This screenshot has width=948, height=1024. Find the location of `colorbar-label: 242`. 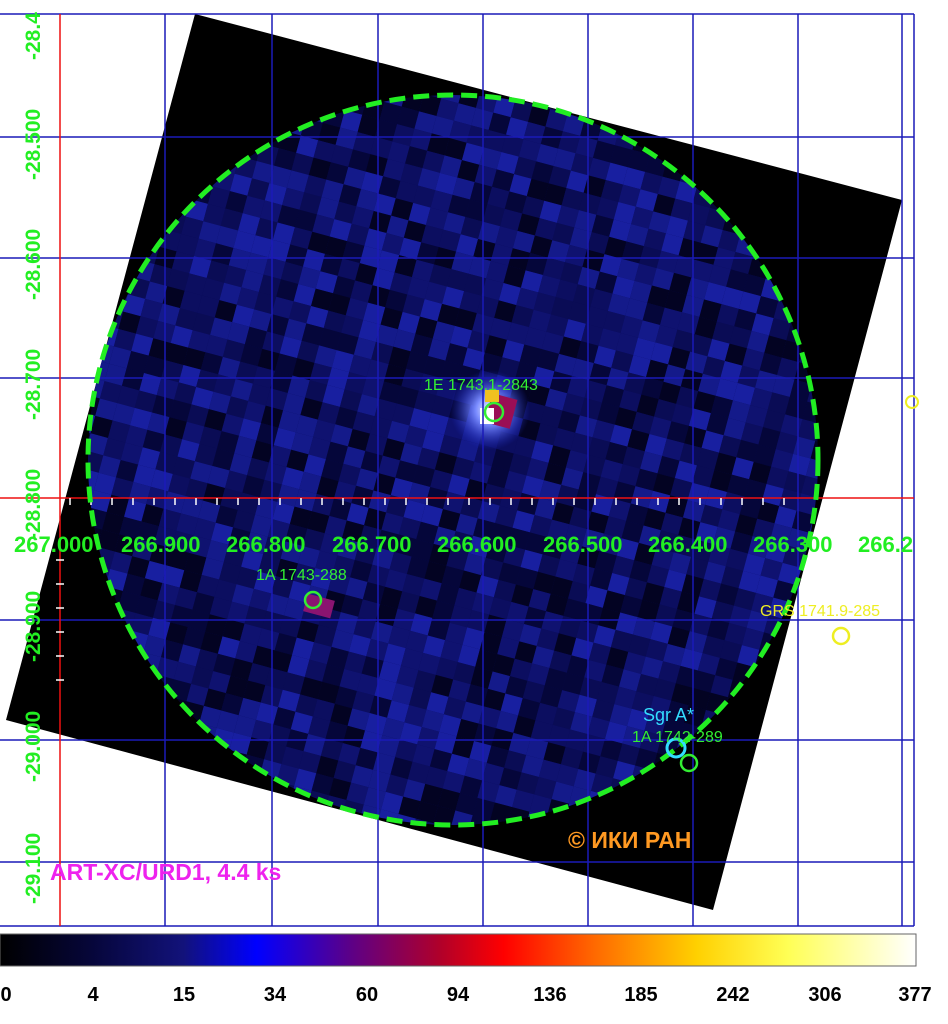

colorbar-label: 242 is located at coordinates (733, 995).